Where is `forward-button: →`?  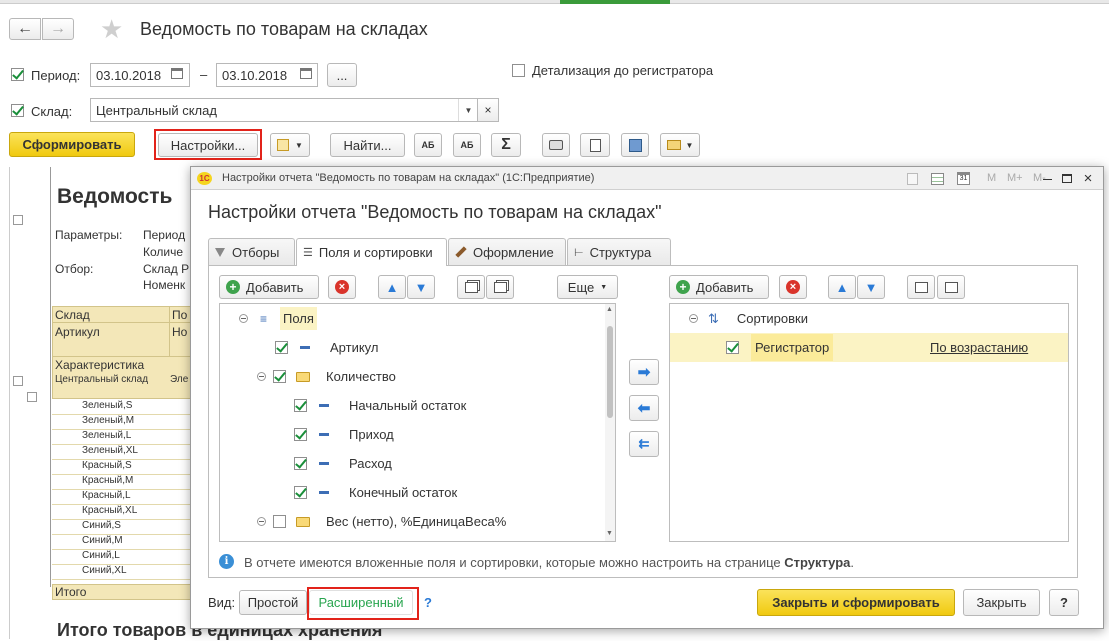
forward-button: → is located at coordinates (58, 29).